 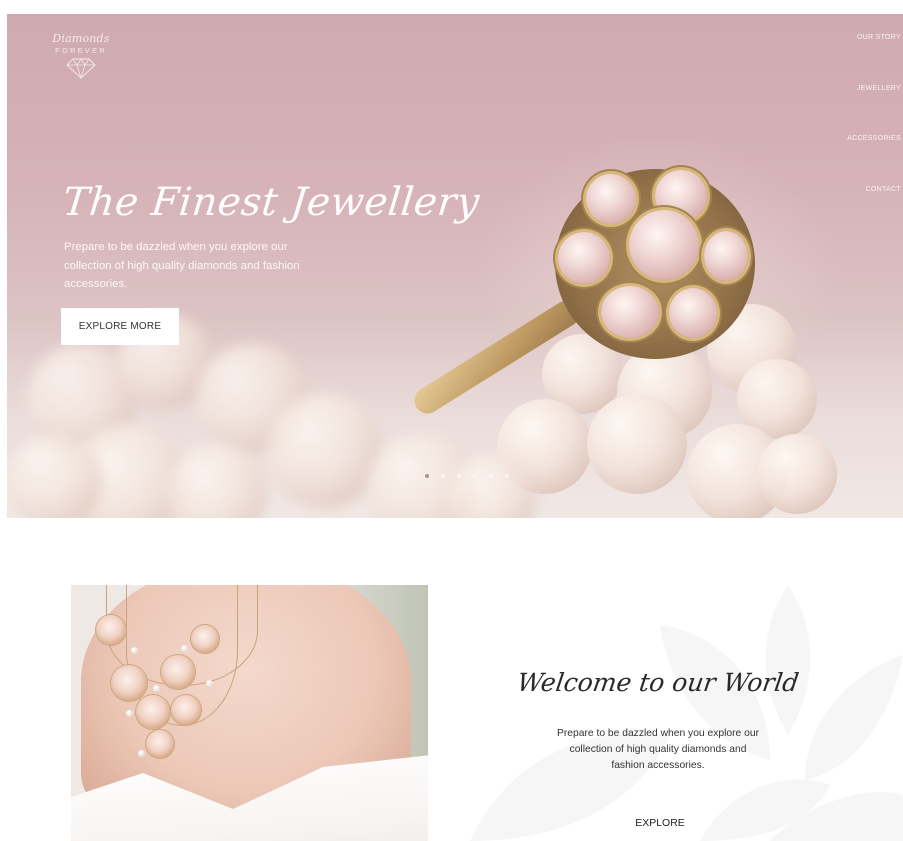 What do you see at coordinates (81, 38) in the screenshot?
I see `brand-logo-script: Diamonds` at bounding box center [81, 38].